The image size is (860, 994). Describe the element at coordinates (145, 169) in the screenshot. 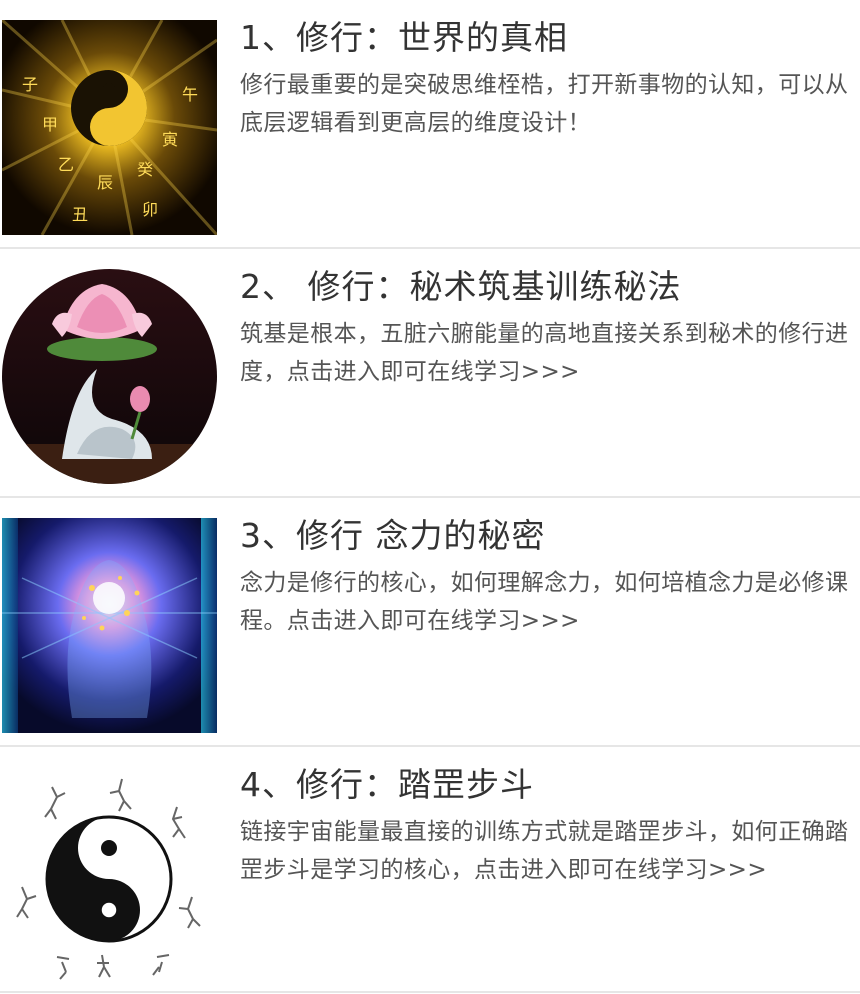

I see `svg-text: 癸` at that location.